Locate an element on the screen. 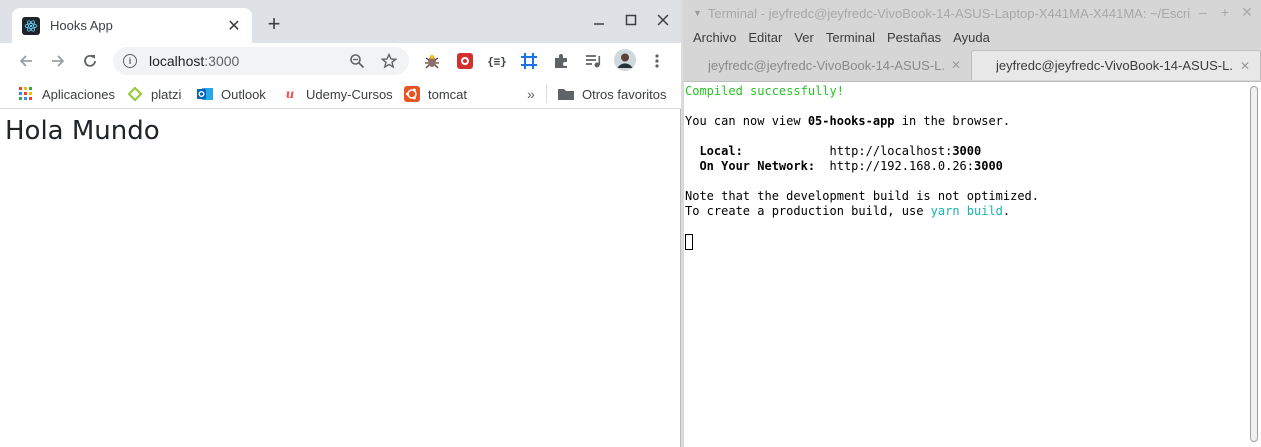  ubuntu-icon is located at coordinates (412, 94).